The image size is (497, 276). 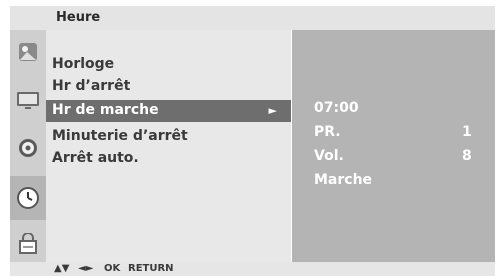 What do you see at coordinates (272, 110) in the screenshot?
I see `arrow-right-icon: ►` at bounding box center [272, 110].